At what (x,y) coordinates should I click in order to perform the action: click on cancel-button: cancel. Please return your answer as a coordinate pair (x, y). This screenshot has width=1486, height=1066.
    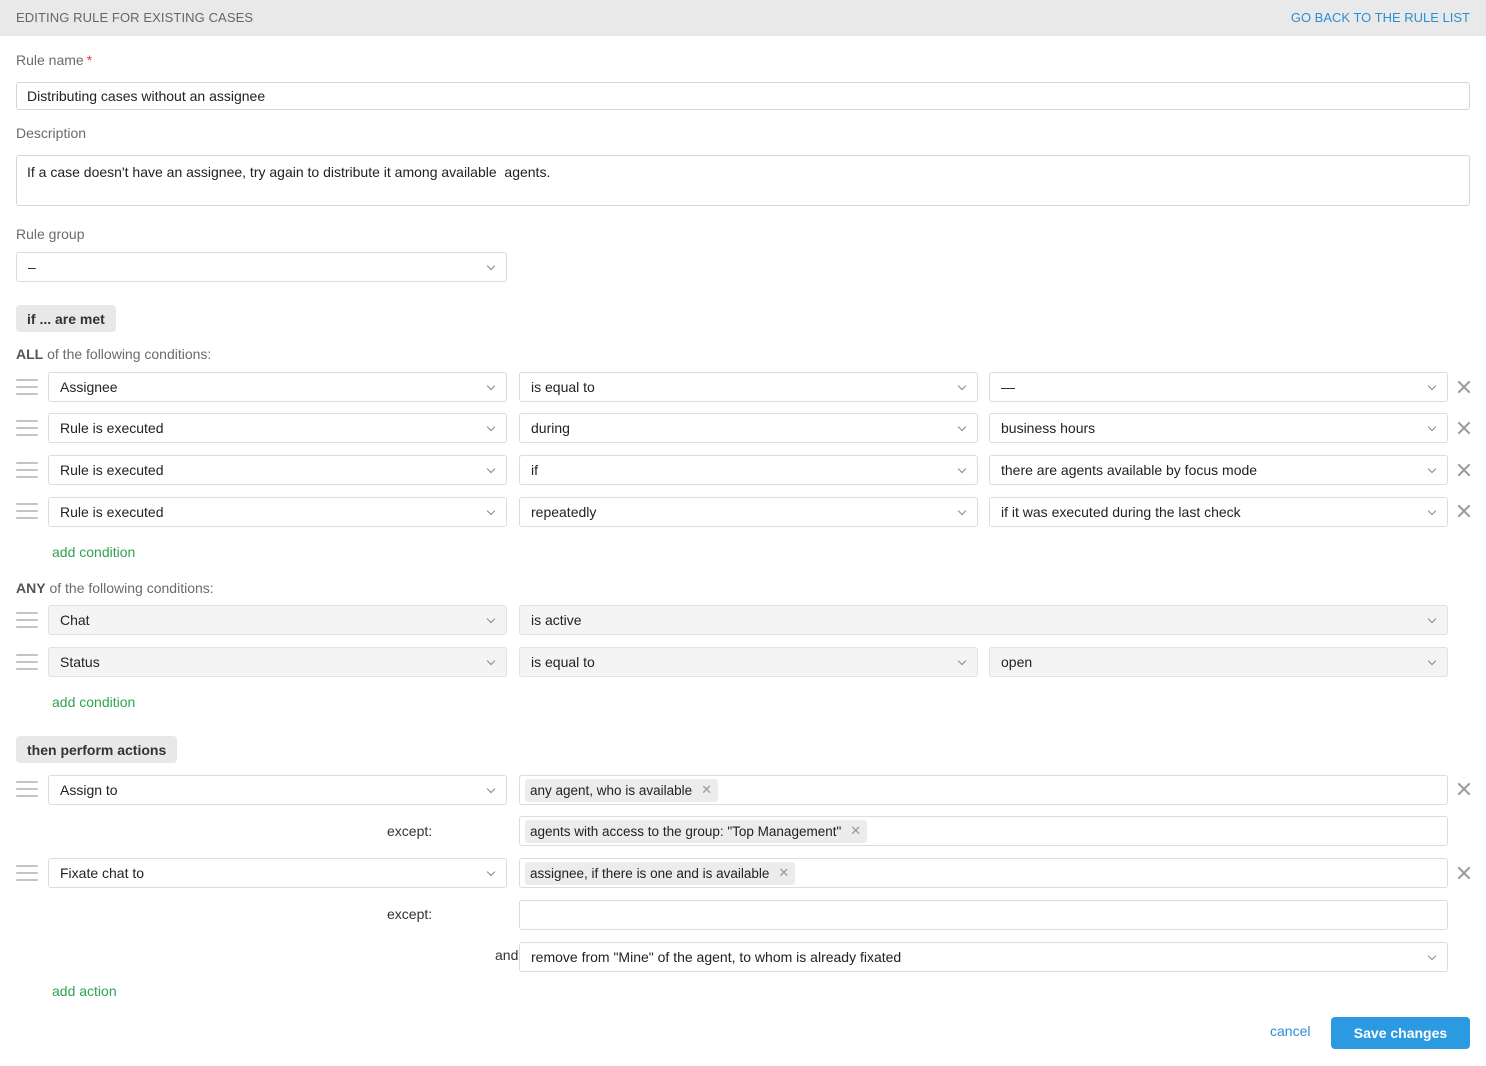
    Looking at the image, I should click on (1290, 1031).